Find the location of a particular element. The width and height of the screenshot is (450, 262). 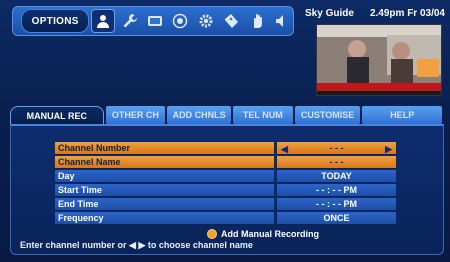

datetime: 2.49pm Fr 03/04 is located at coordinates (407, 13).